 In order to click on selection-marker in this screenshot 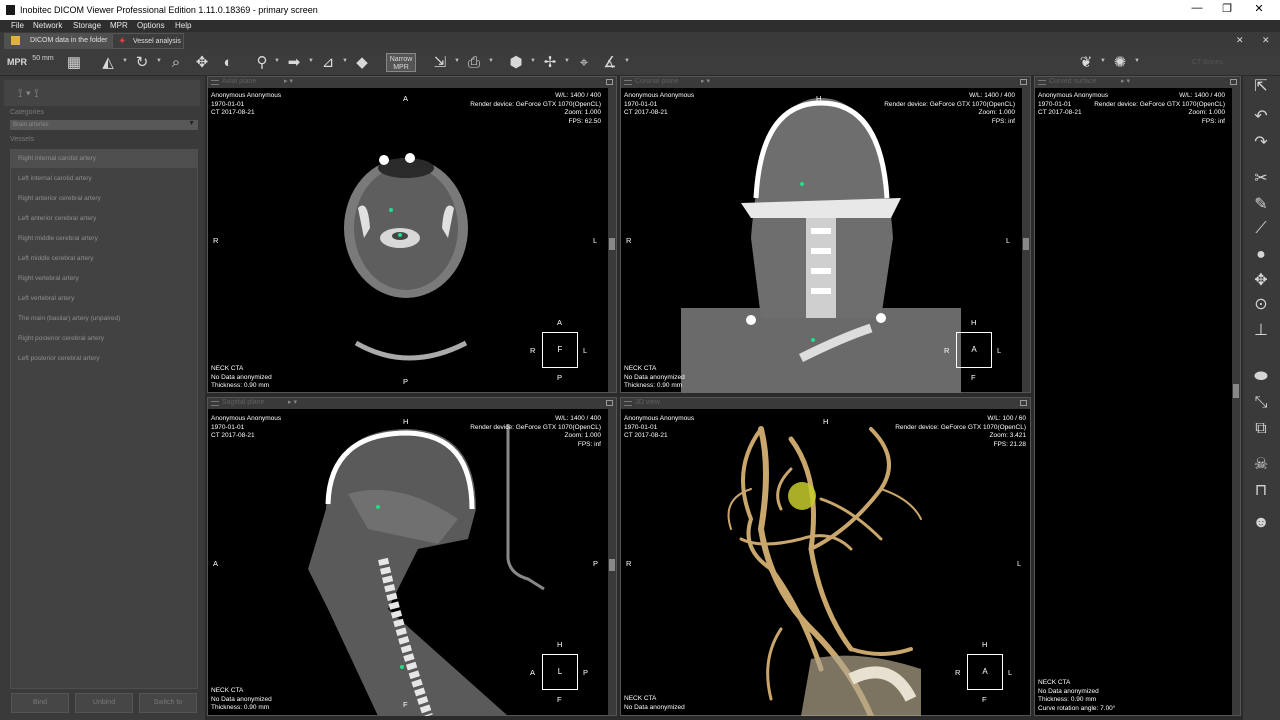, I will do `click(802, 496)`.